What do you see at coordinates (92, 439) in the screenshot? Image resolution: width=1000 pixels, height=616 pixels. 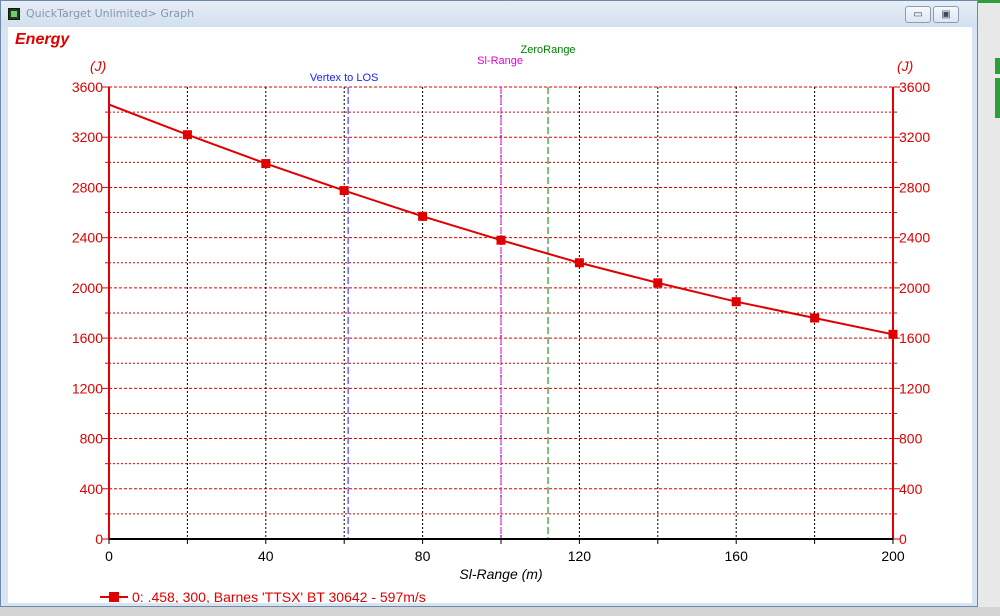 I see `y-tick-label-left: 800` at bounding box center [92, 439].